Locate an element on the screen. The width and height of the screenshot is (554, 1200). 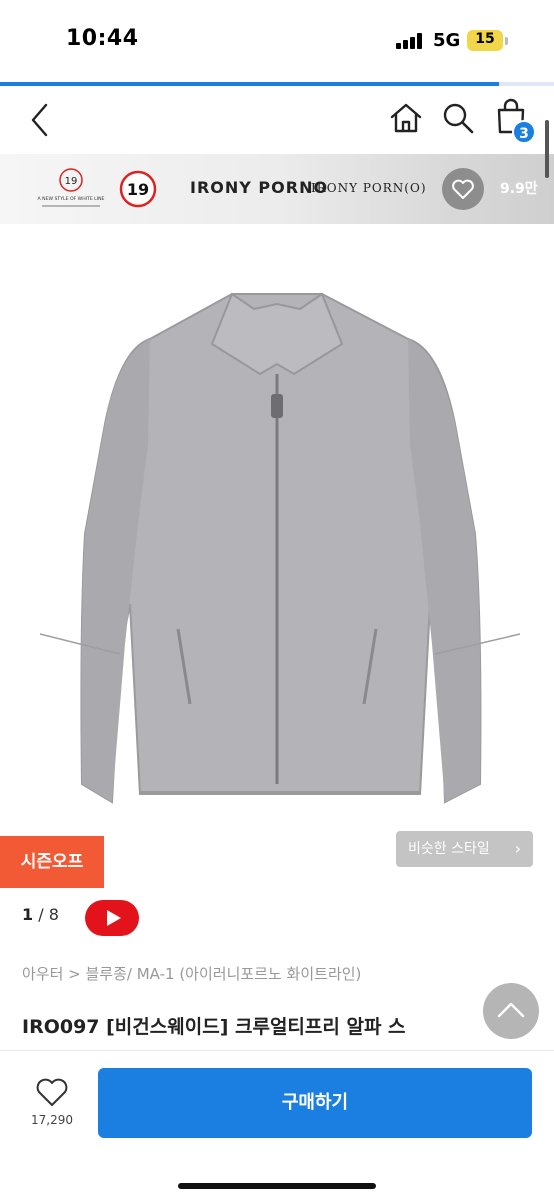
top-nav: 3 is located at coordinates (277, 120).